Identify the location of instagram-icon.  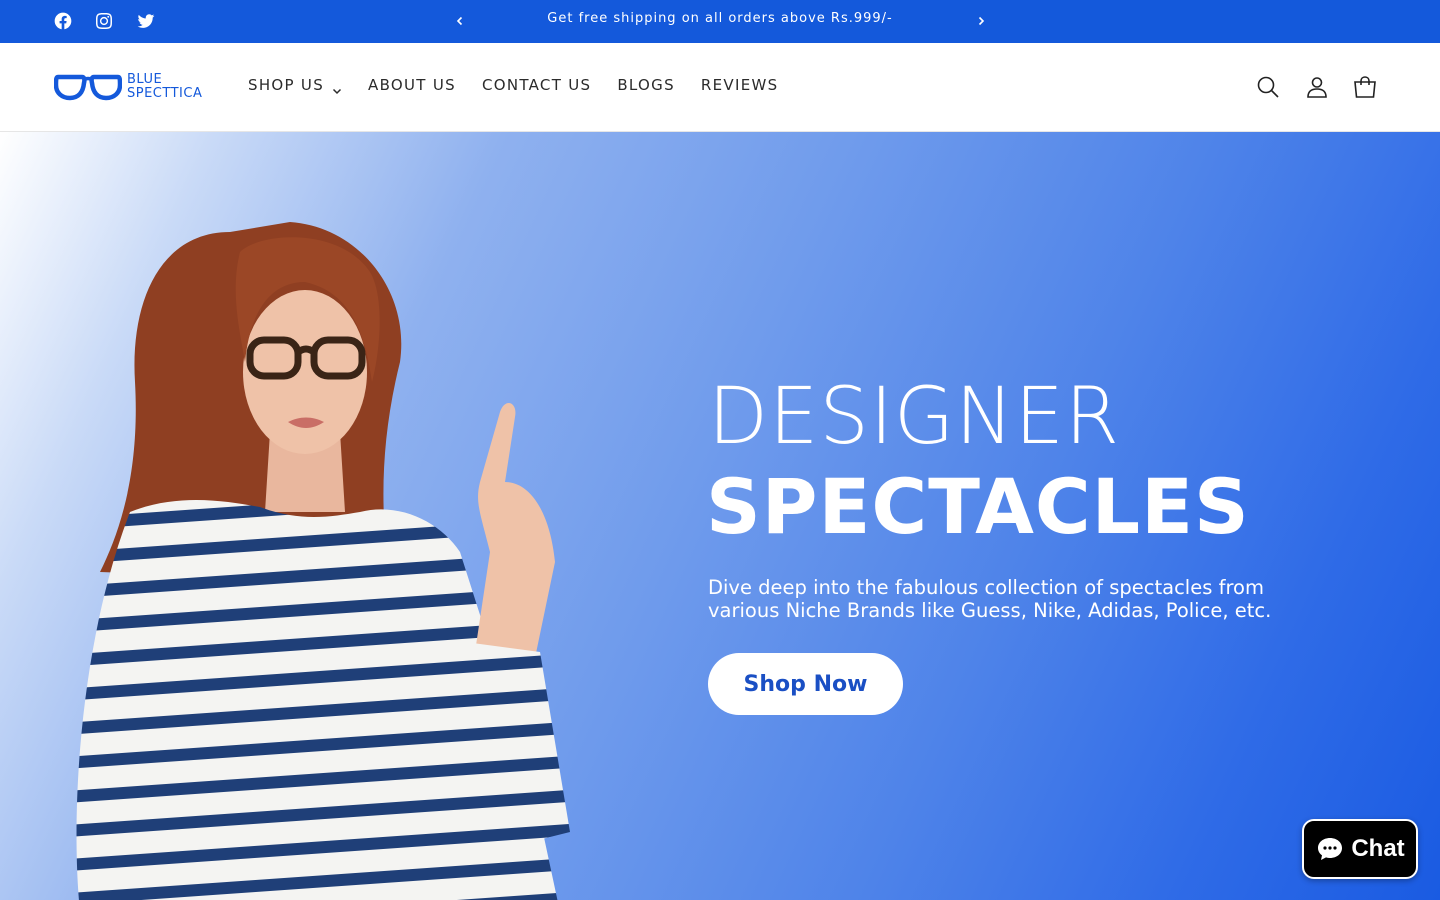
(104, 21).